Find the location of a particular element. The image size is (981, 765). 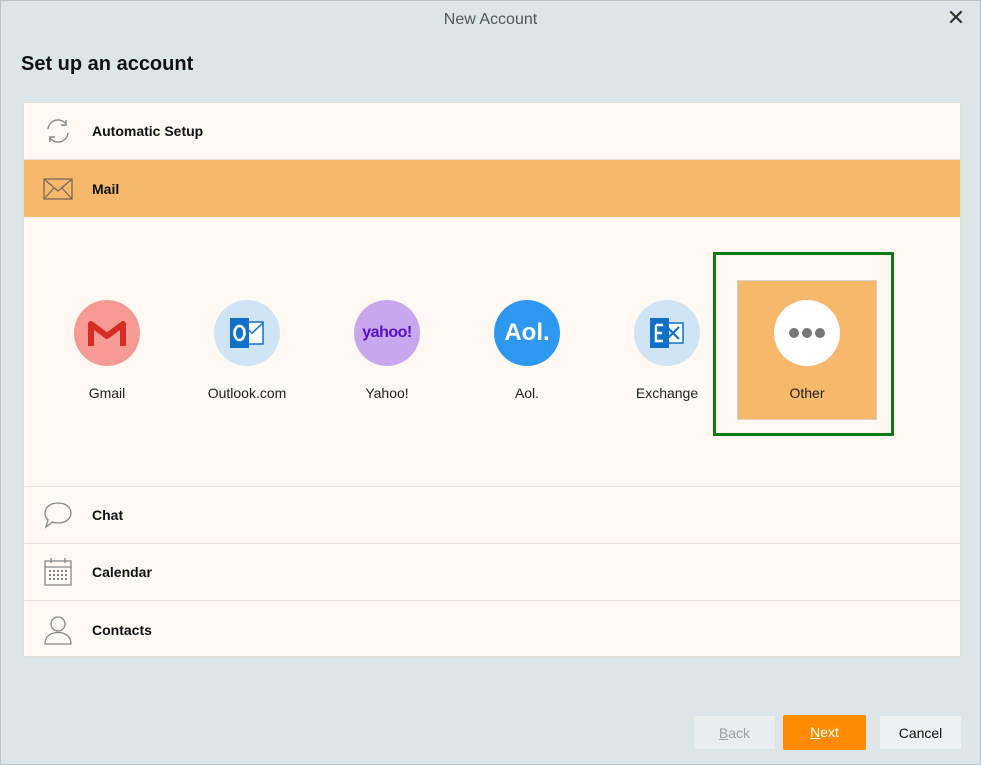

aol-icon: Aol. is located at coordinates (527, 333).